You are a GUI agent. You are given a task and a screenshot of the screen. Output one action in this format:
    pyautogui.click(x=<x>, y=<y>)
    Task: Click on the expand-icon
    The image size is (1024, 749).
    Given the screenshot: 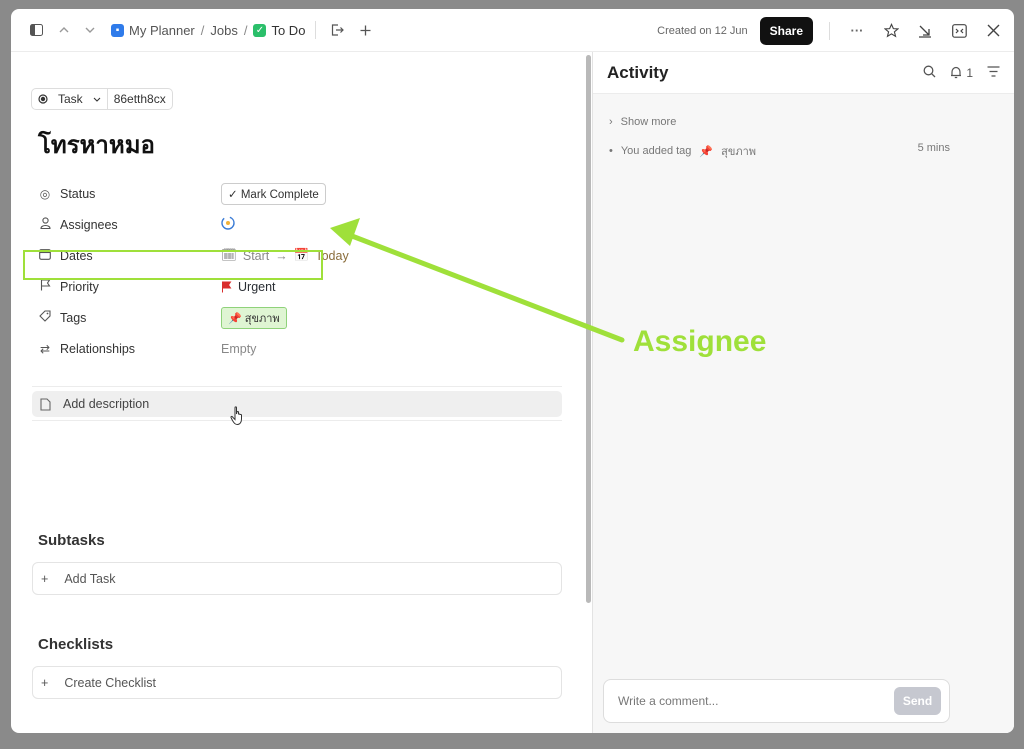 What is the action you would take?
    pyautogui.click(x=959, y=31)
    